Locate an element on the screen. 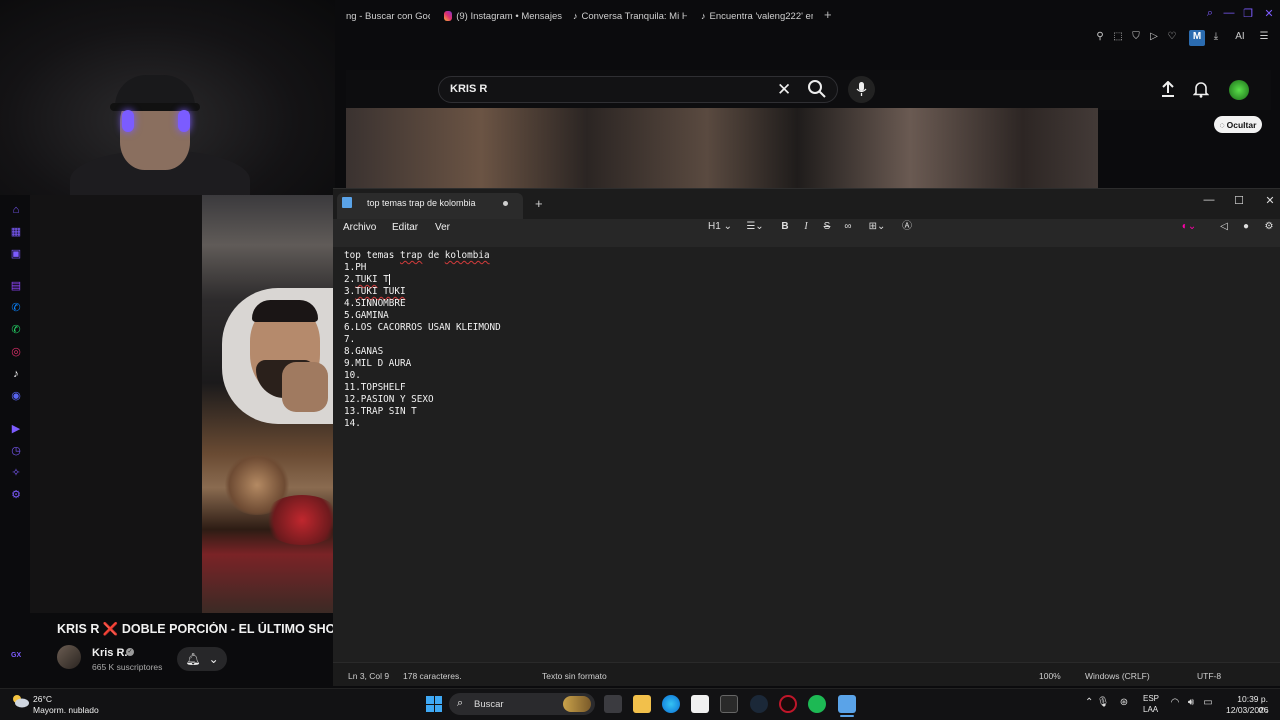 Image resolution: width=1280 pixels, height=720 pixels. notepad-minimize-icon: — is located at coordinates (1209, 200).